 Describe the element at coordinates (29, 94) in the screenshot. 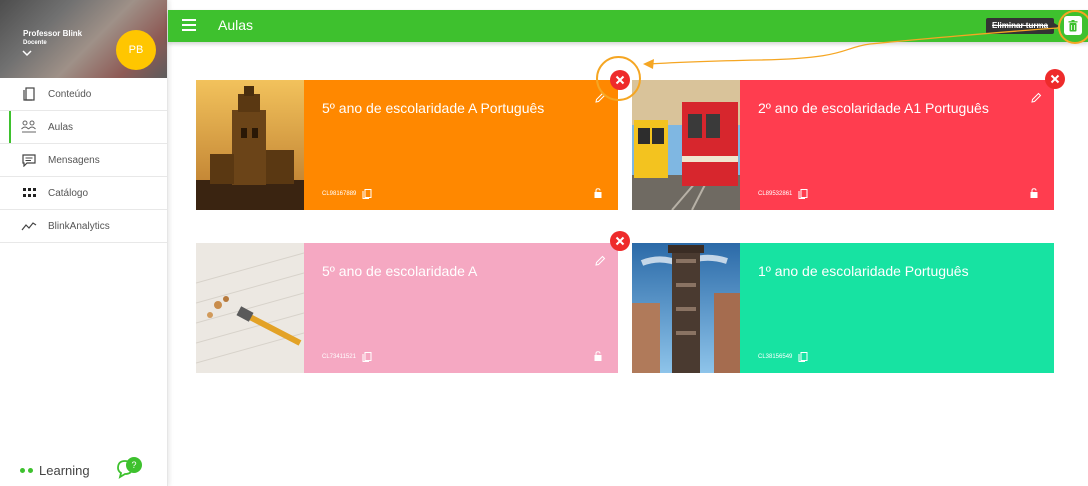

I see `document-icon` at that location.